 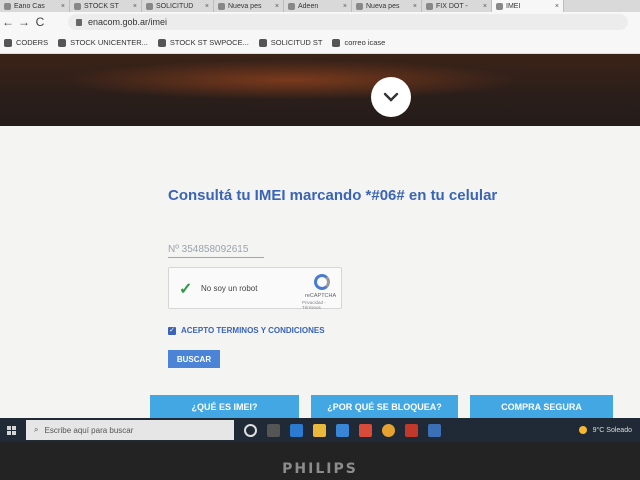 I want to click on weather-status: 9°C Soleado, so click(x=612, y=430).